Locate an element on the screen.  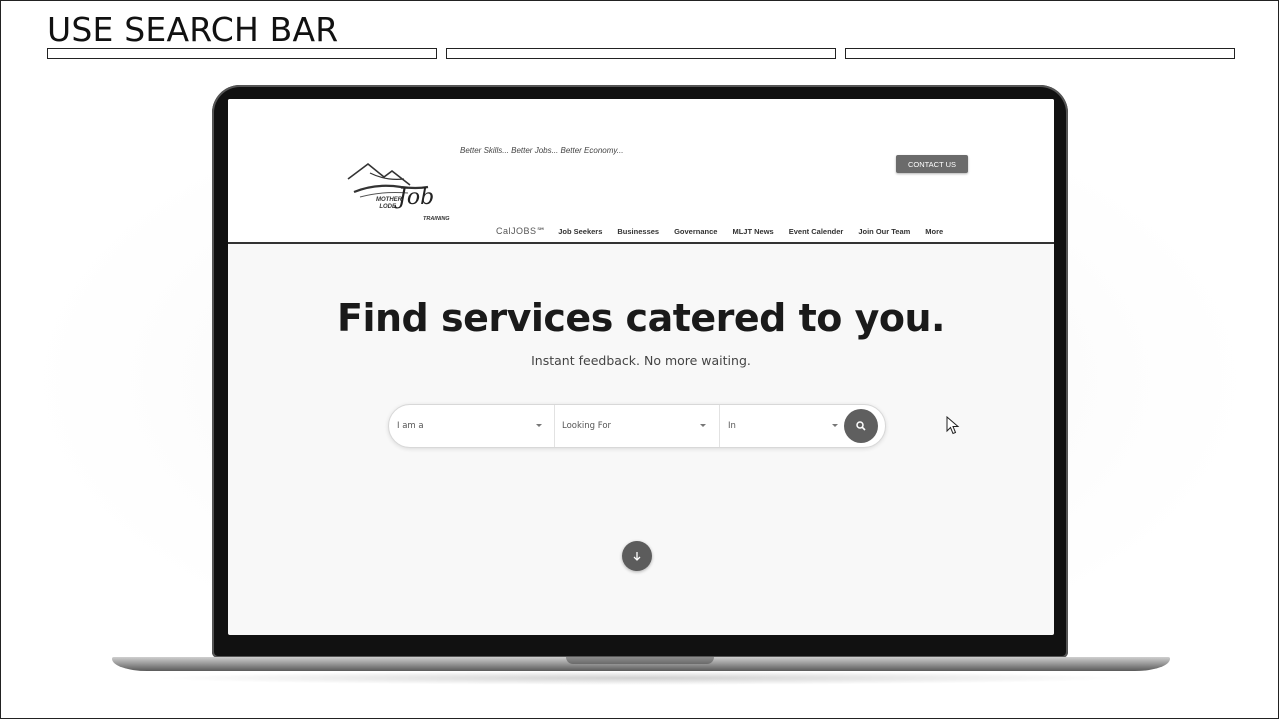
header-divider is located at coordinates (641, 243).